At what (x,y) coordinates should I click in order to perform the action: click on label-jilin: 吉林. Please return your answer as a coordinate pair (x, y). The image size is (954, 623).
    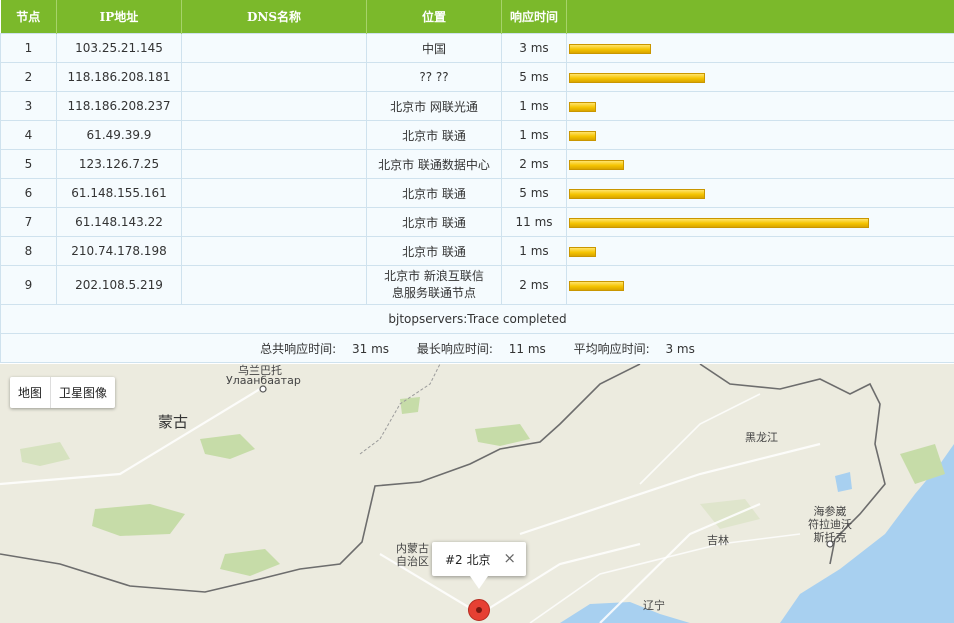
    Looking at the image, I should click on (718, 540).